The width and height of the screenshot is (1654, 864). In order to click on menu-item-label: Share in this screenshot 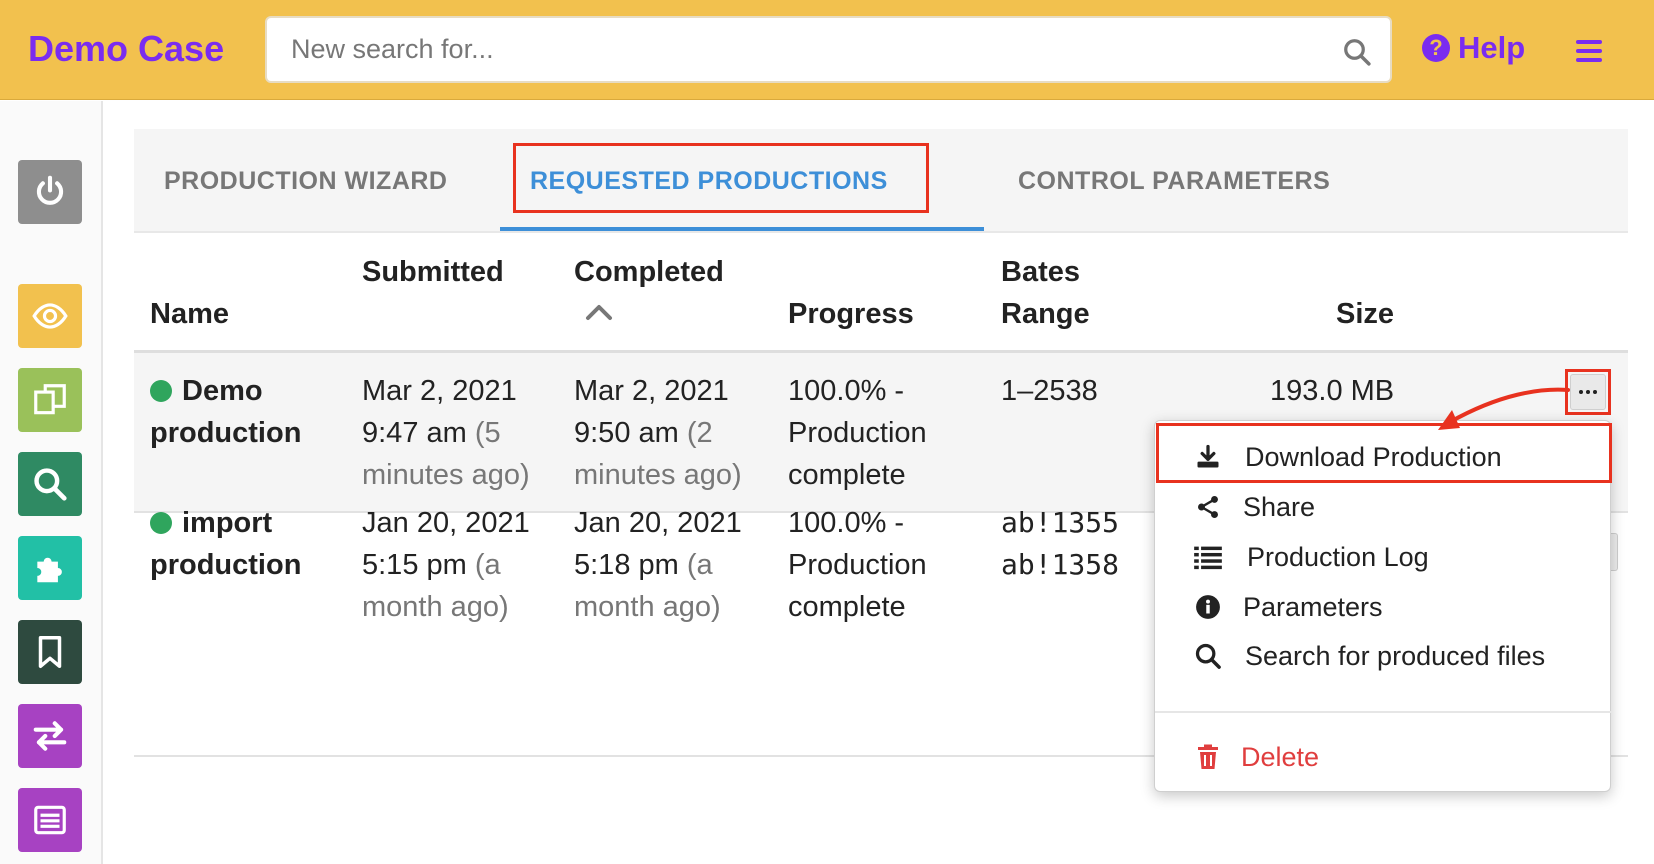, I will do `click(1279, 506)`.